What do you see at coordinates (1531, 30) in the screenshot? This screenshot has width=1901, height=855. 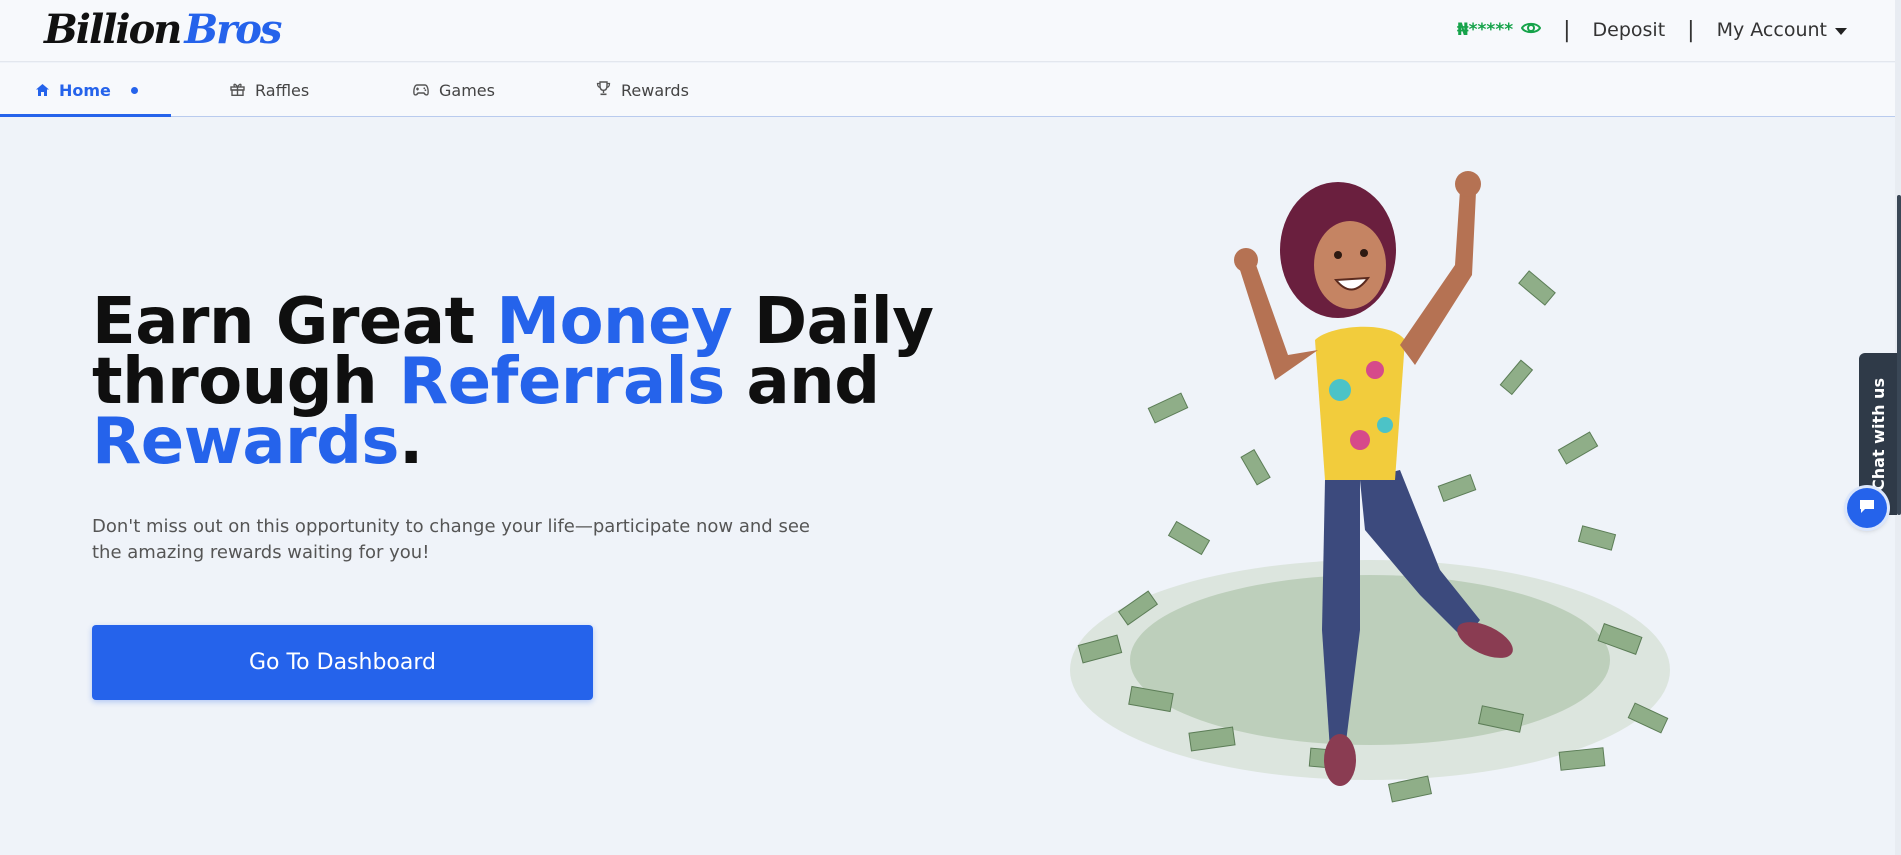 I see `eye-icon` at bounding box center [1531, 30].